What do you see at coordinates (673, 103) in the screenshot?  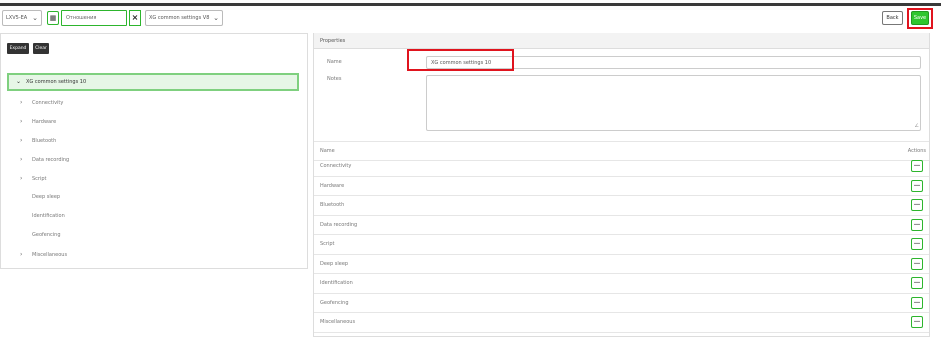 I see `notes-textarea: ∠` at bounding box center [673, 103].